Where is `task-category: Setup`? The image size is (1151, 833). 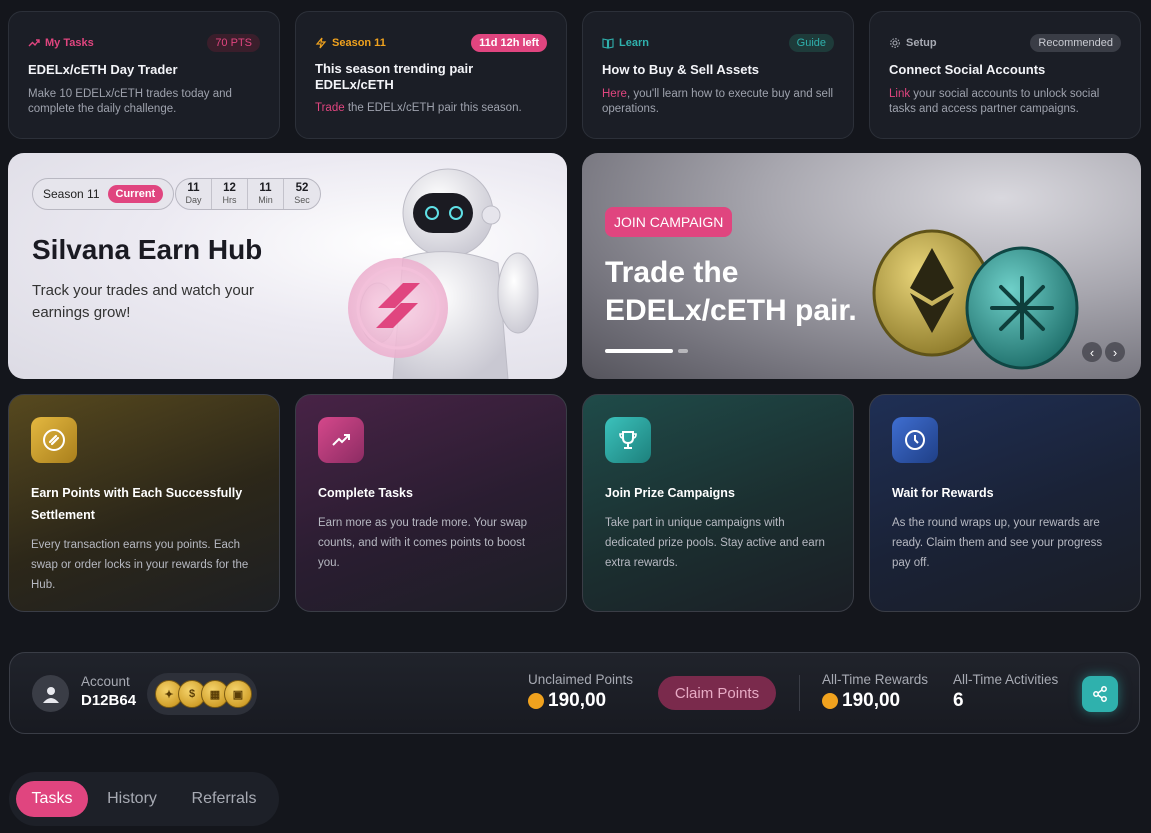
task-category: Setup is located at coordinates (913, 43).